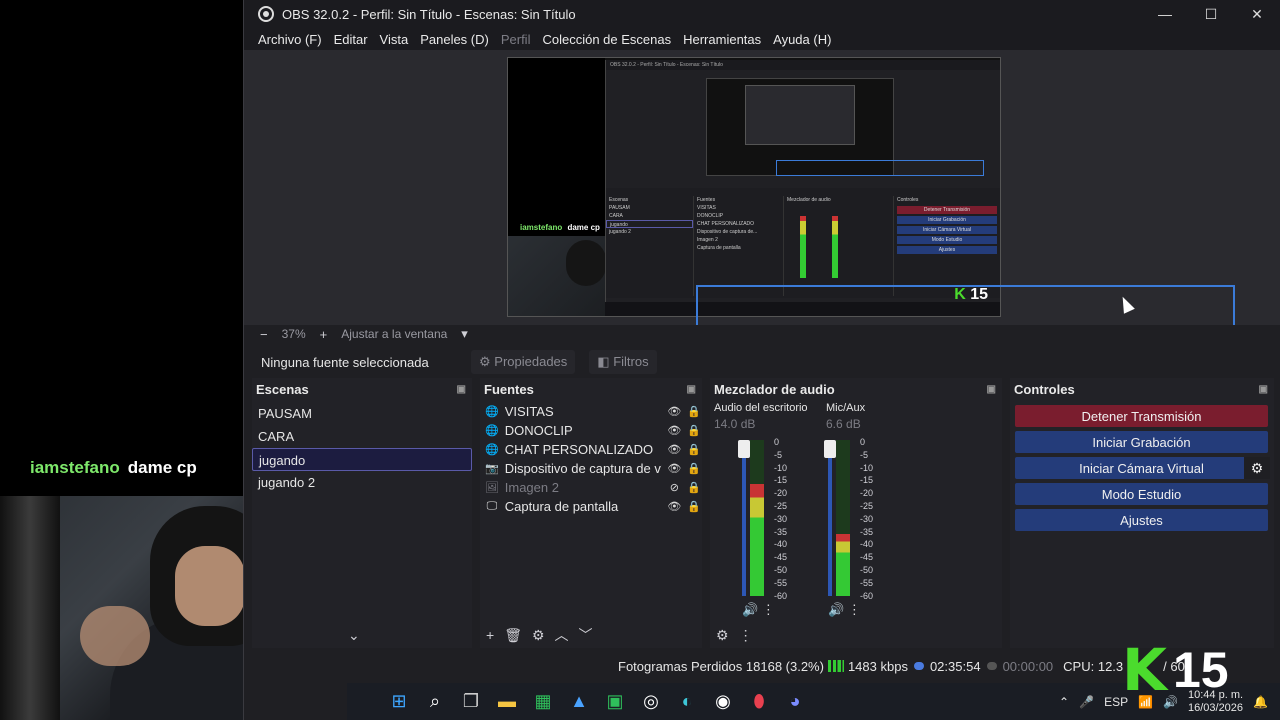  I want to click on menu-file: Archivo (F), so click(293, 39).